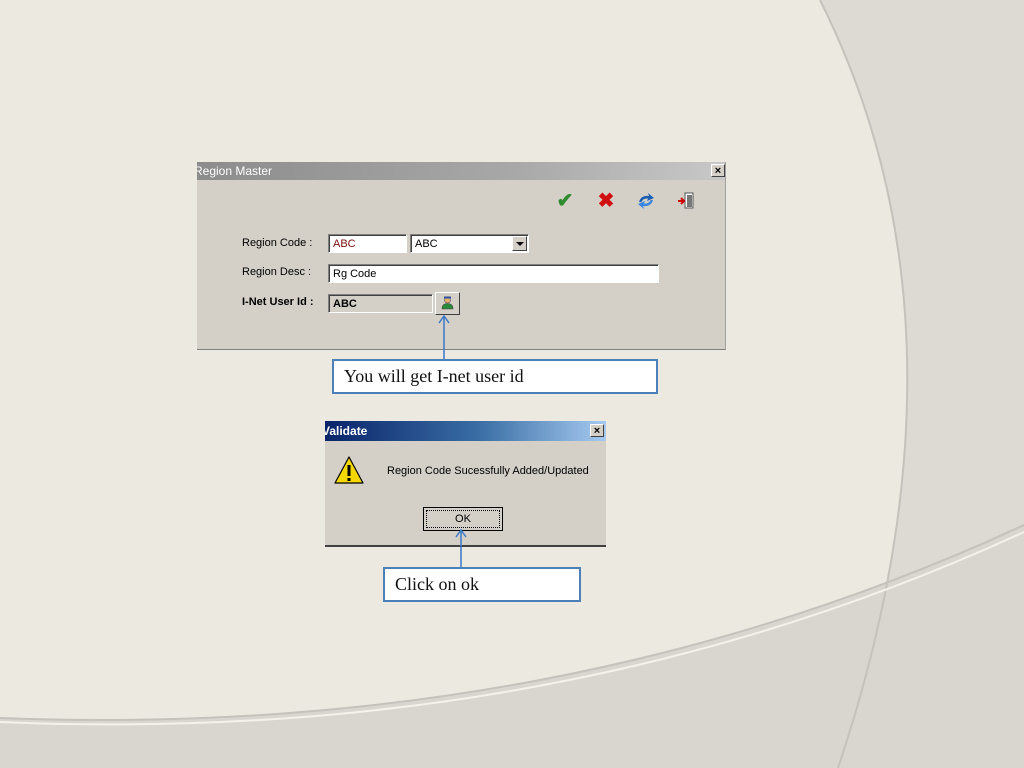  What do you see at coordinates (493, 273) in the screenshot?
I see `region-desc-field: Rg Code` at bounding box center [493, 273].